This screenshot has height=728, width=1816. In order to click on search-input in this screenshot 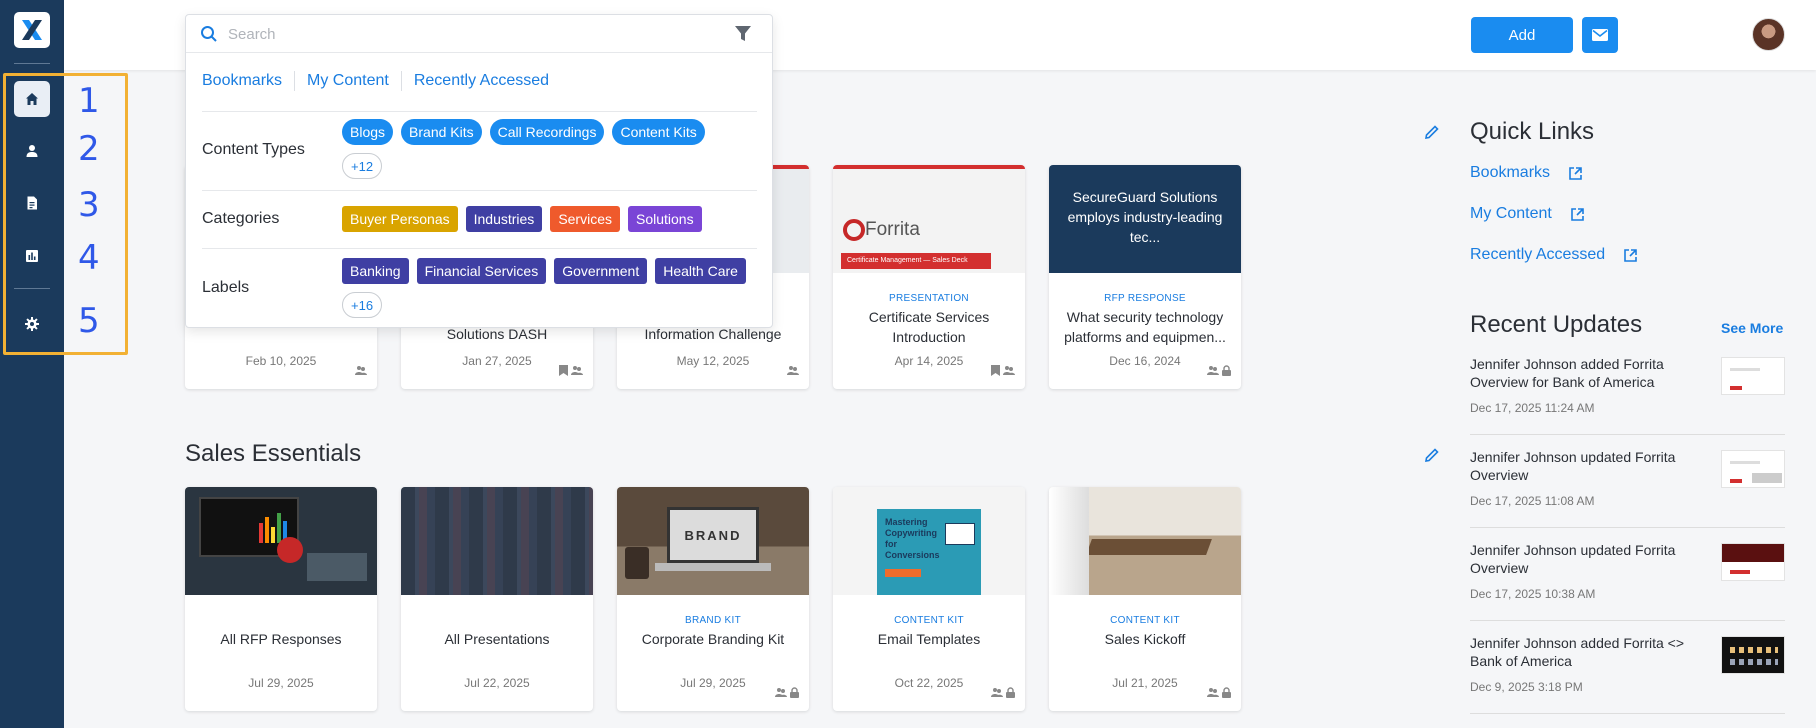, I will do `click(468, 34)`.